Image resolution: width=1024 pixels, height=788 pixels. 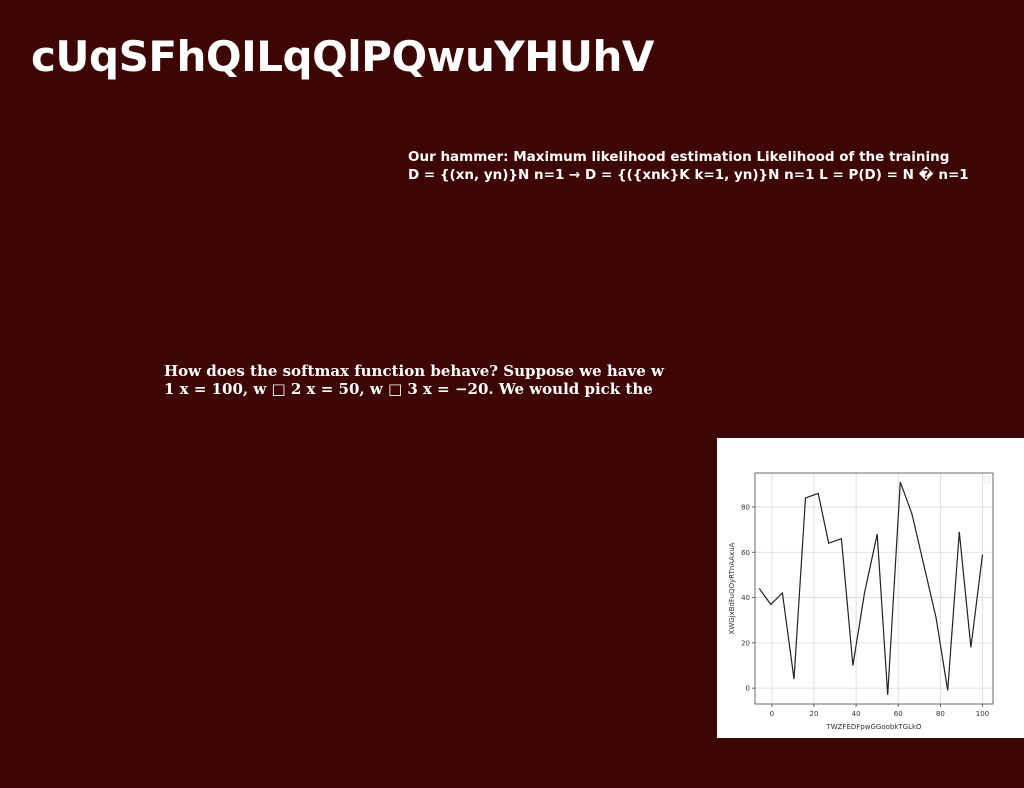 What do you see at coordinates (732, 588) in the screenshot?
I see `y-axis-label: XWGjxBdFuQOyRTnAAxuA` at bounding box center [732, 588].